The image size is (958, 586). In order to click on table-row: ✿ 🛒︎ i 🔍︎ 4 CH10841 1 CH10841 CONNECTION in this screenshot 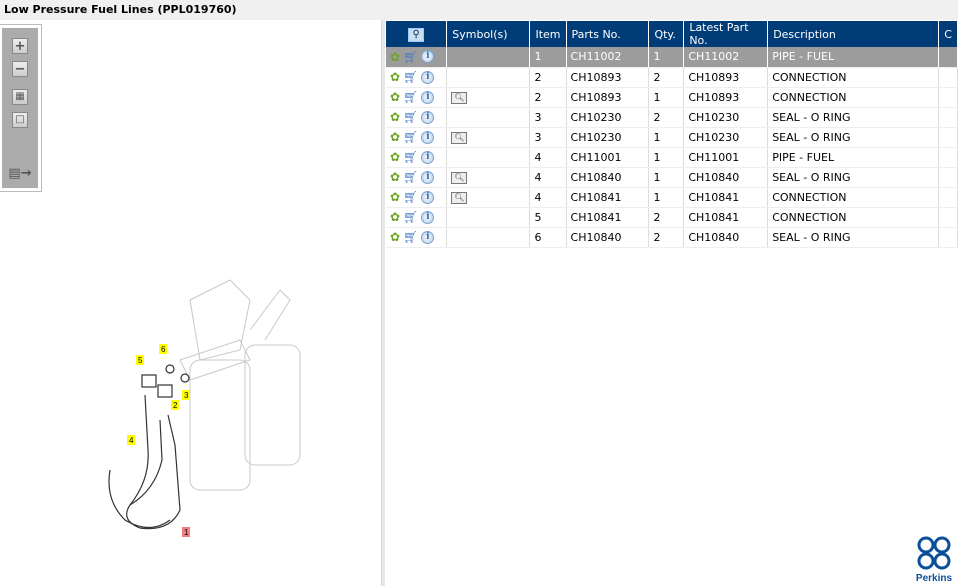, I will do `click(672, 197)`.